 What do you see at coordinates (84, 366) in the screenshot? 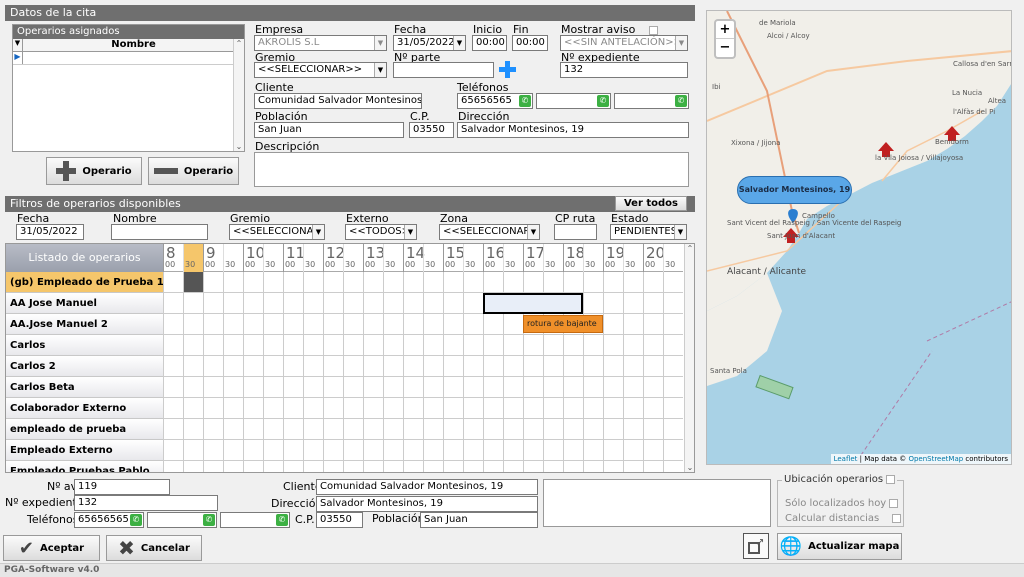
I see `operario-row-label: Carlos 2` at bounding box center [84, 366].